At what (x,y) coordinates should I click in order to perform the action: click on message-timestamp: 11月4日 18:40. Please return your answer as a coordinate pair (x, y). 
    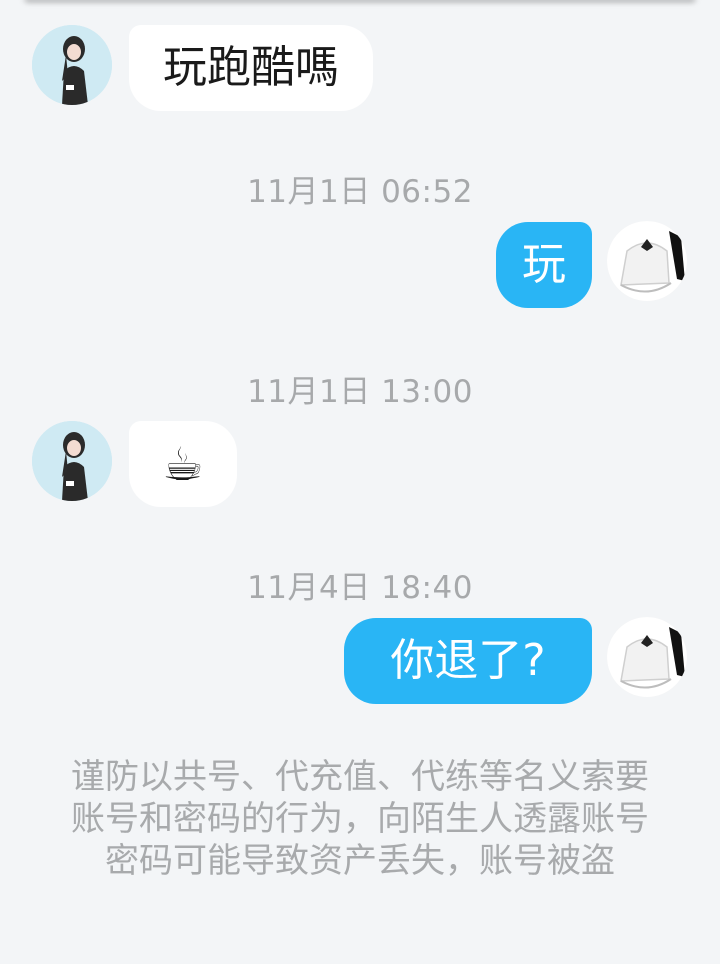
    Looking at the image, I should click on (360, 588).